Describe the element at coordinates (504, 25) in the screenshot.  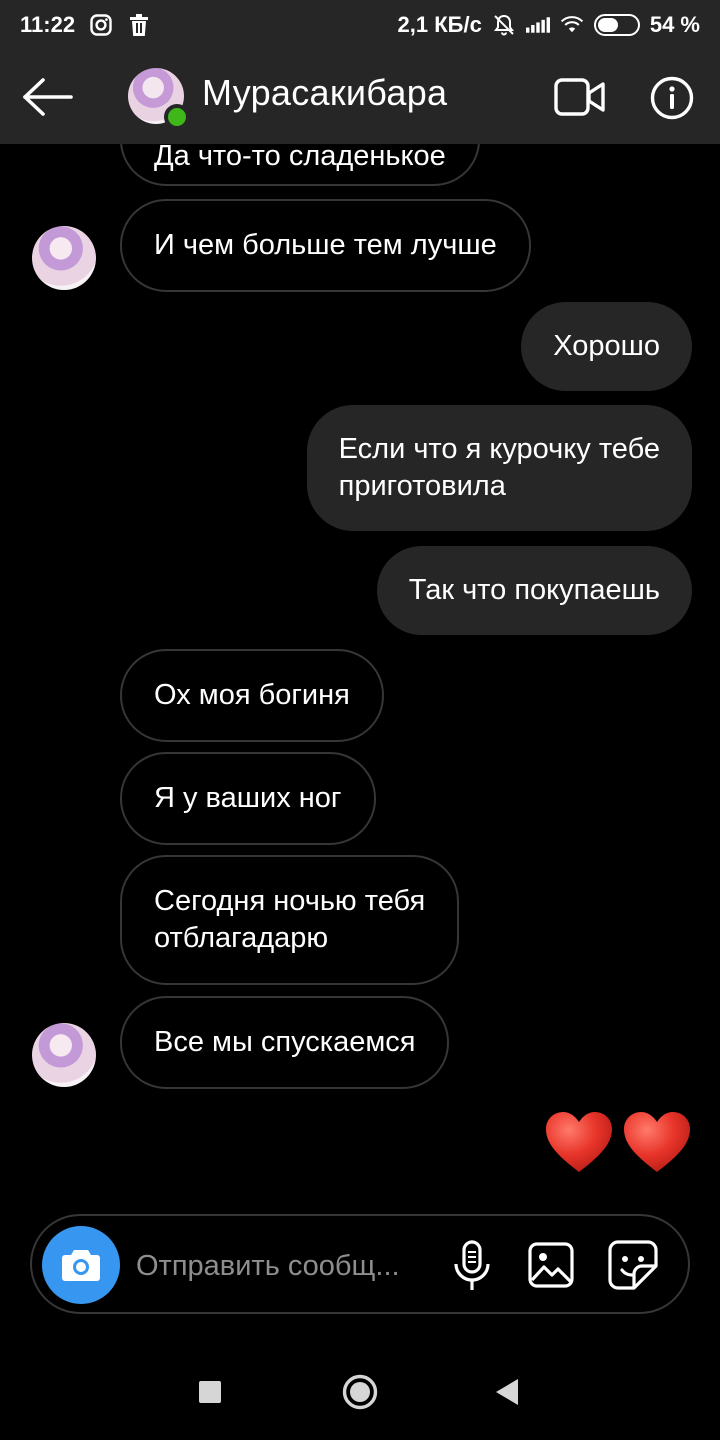
I see `bell-muted-icon` at that location.